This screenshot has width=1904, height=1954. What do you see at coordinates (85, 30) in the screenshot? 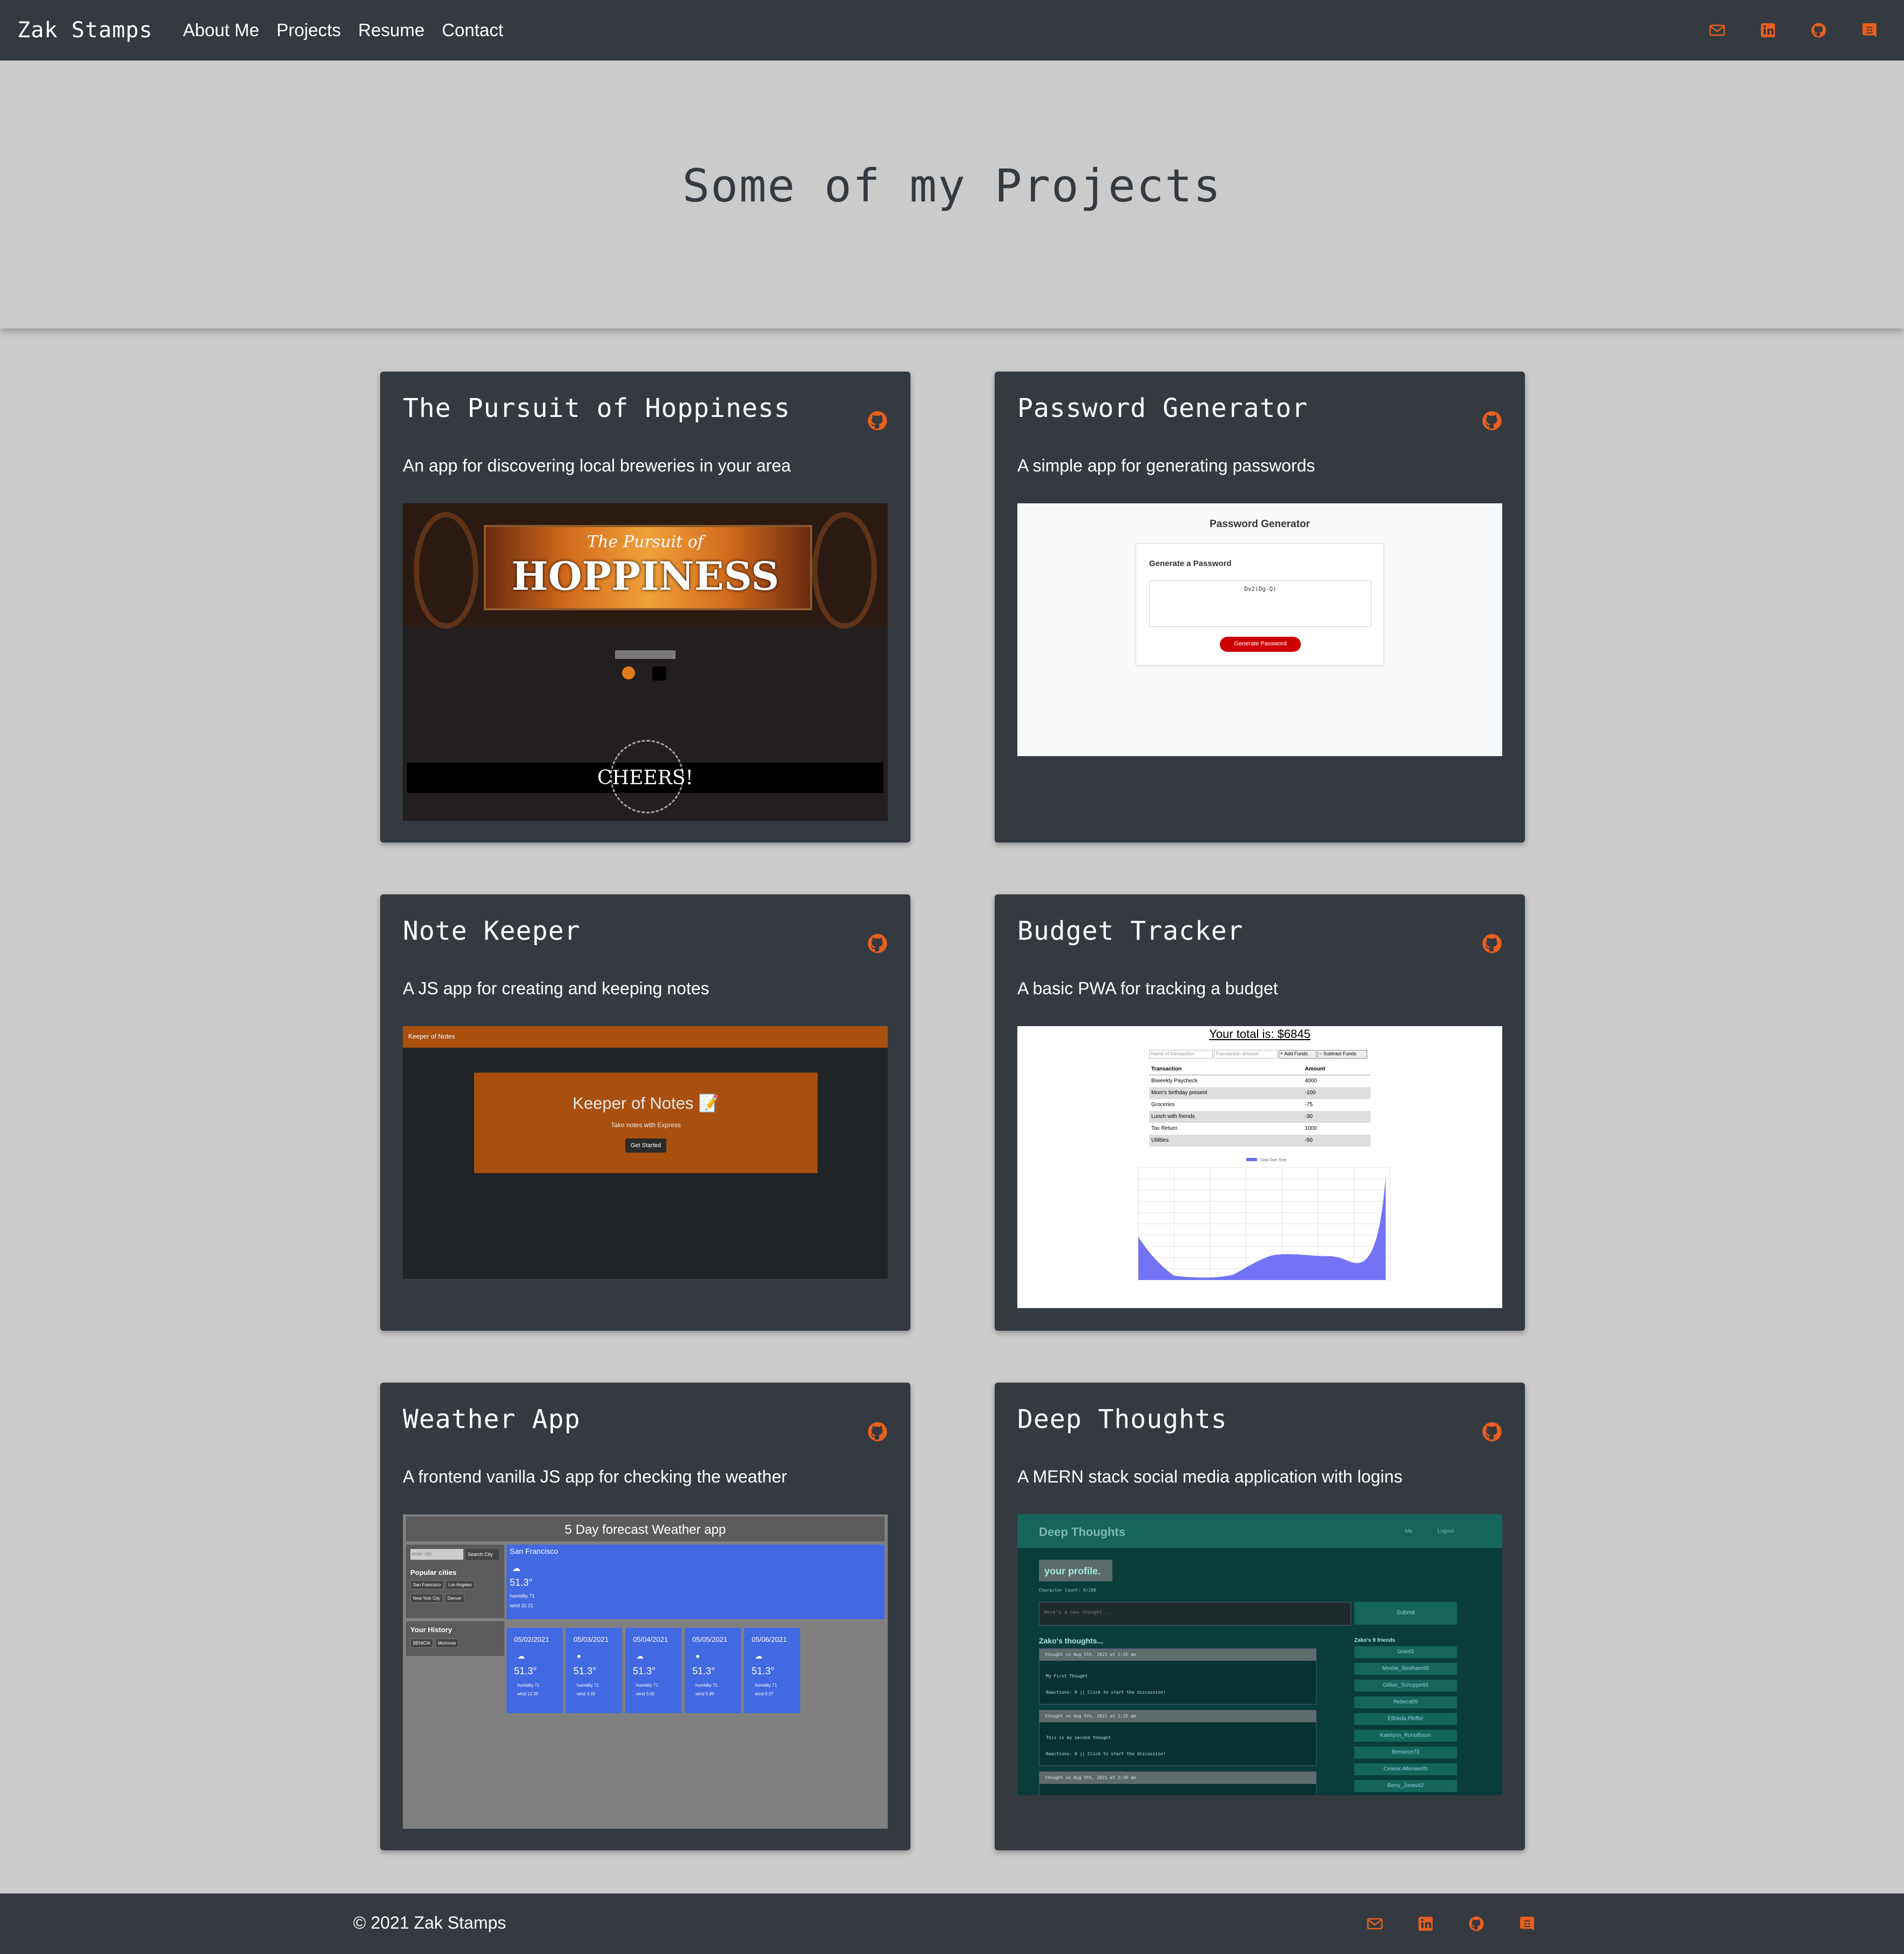
I see `brand-link: Zak Stamps` at bounding box center [85, 30].